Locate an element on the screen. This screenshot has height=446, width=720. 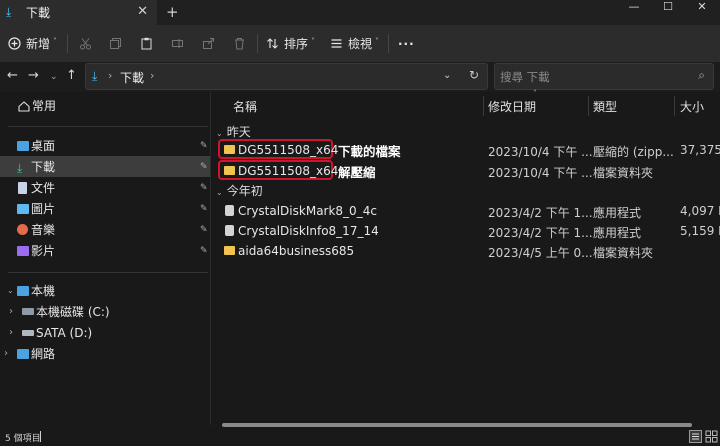
computer-icon is located at coordinates (23, 291).